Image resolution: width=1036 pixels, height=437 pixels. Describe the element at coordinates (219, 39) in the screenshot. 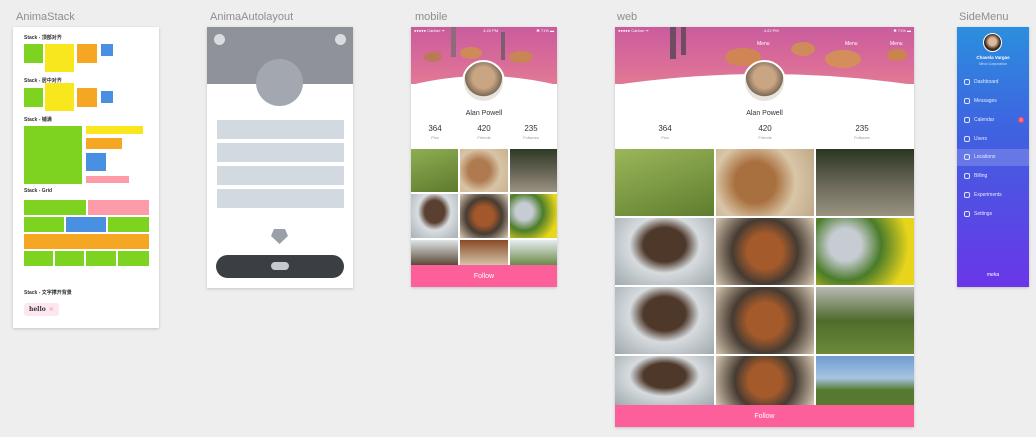

I see `autolayout-header-dot-left` at that location.